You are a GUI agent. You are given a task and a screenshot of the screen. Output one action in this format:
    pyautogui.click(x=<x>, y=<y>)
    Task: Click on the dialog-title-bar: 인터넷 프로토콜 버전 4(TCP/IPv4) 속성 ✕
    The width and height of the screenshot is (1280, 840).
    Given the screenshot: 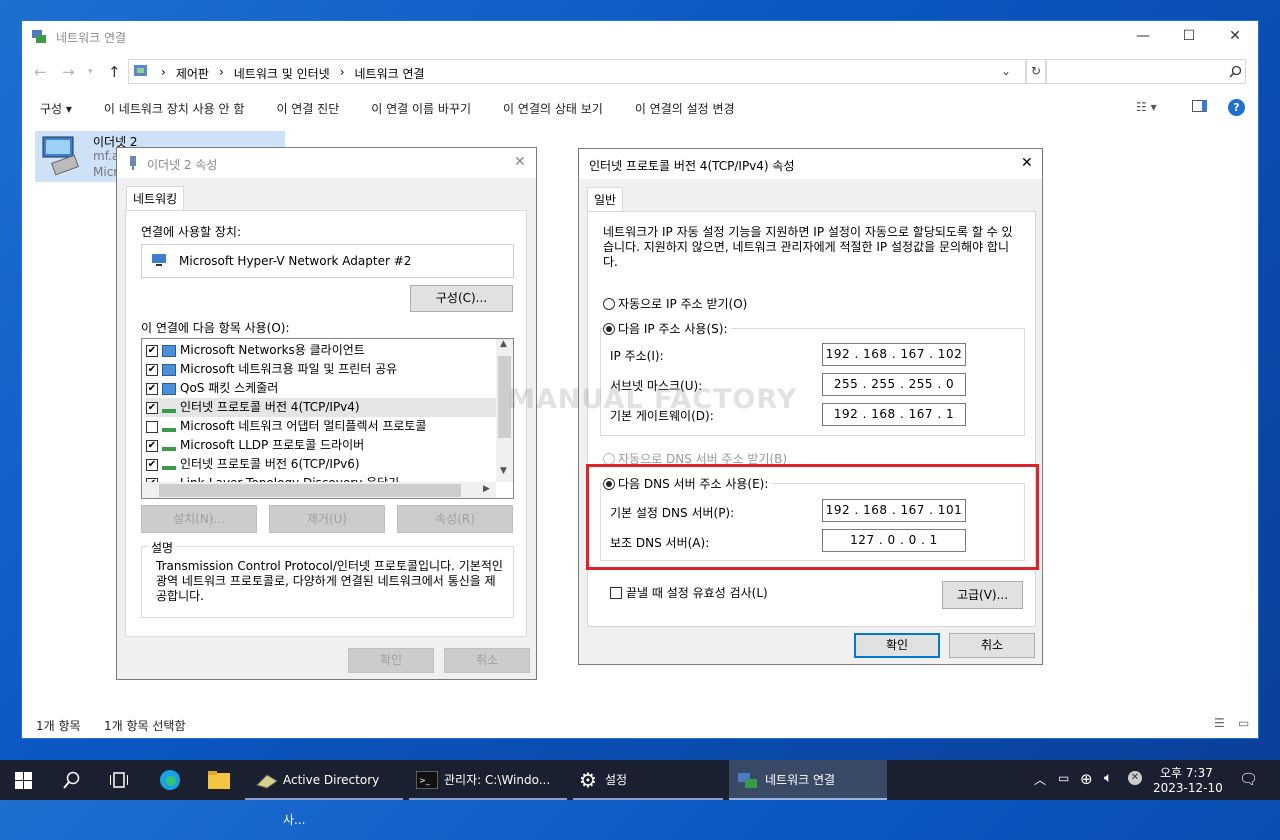 What is the action you would take?
    pyautogui.click(x=810, y=164)
    